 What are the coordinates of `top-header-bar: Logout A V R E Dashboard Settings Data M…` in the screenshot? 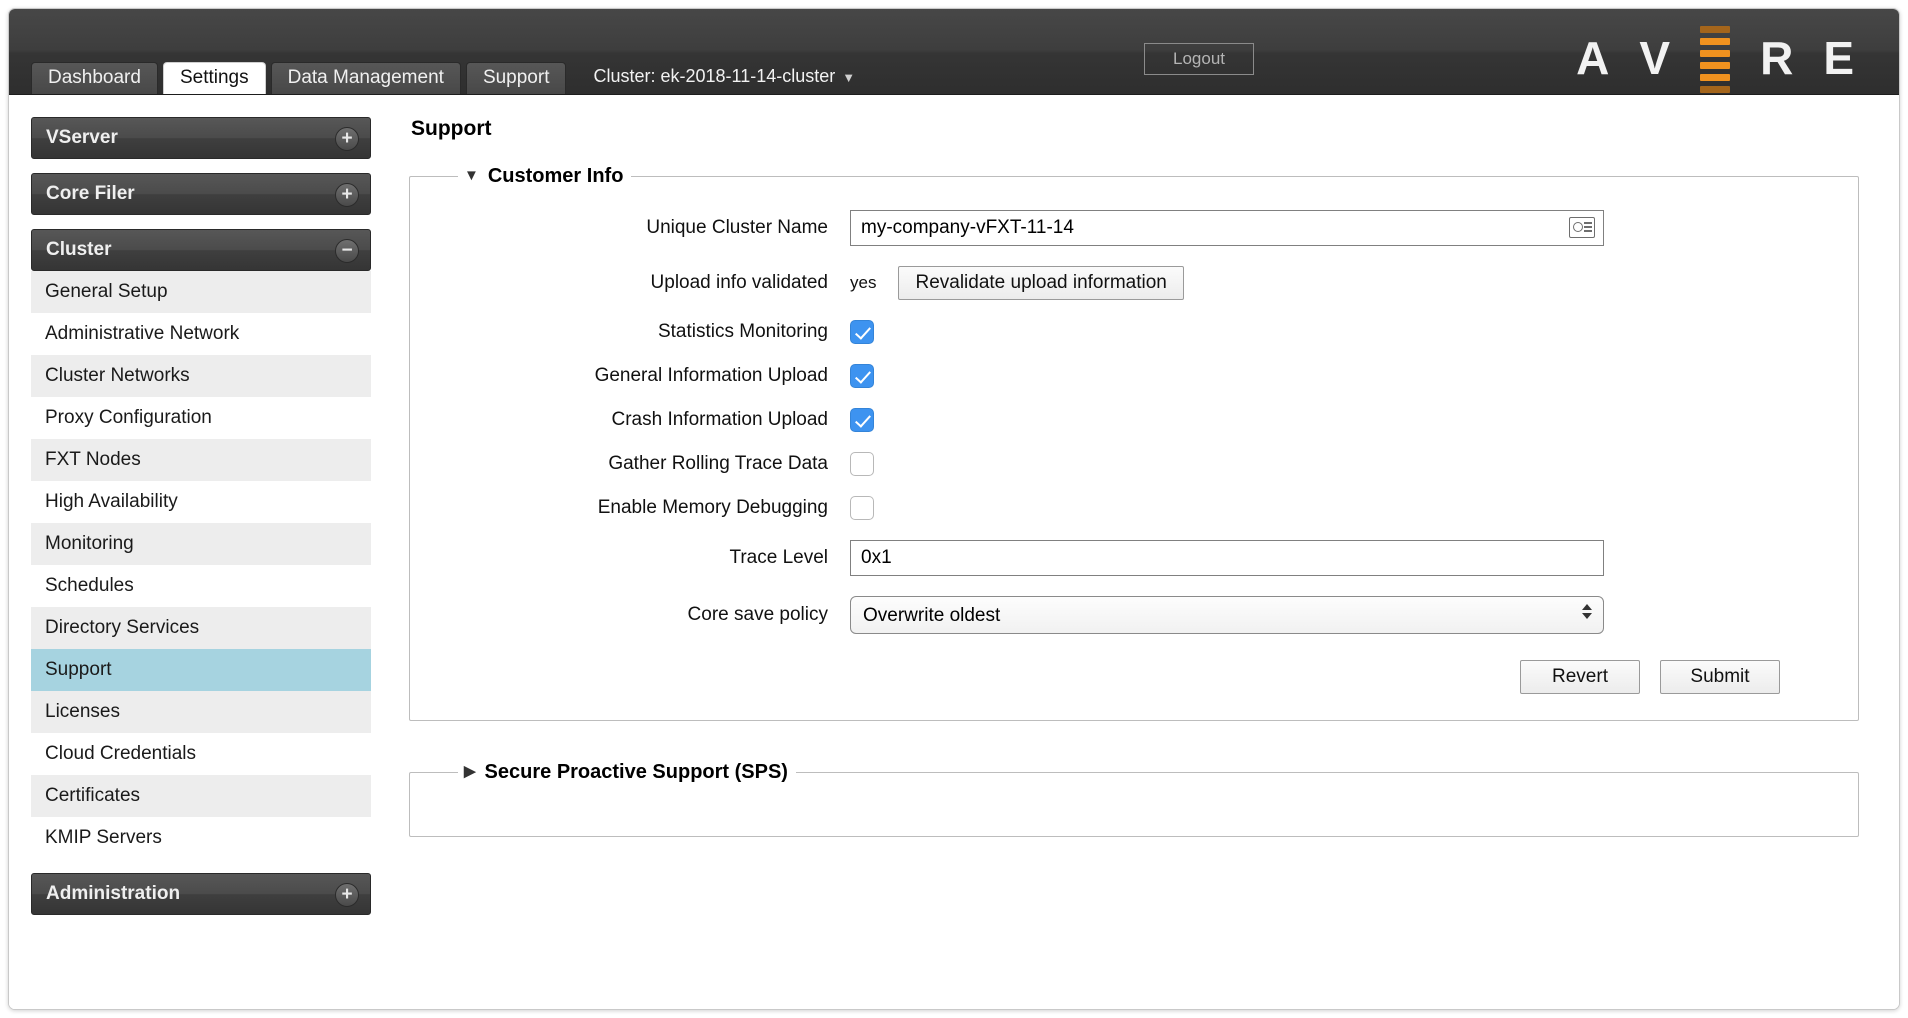 It's located at (954, 52).